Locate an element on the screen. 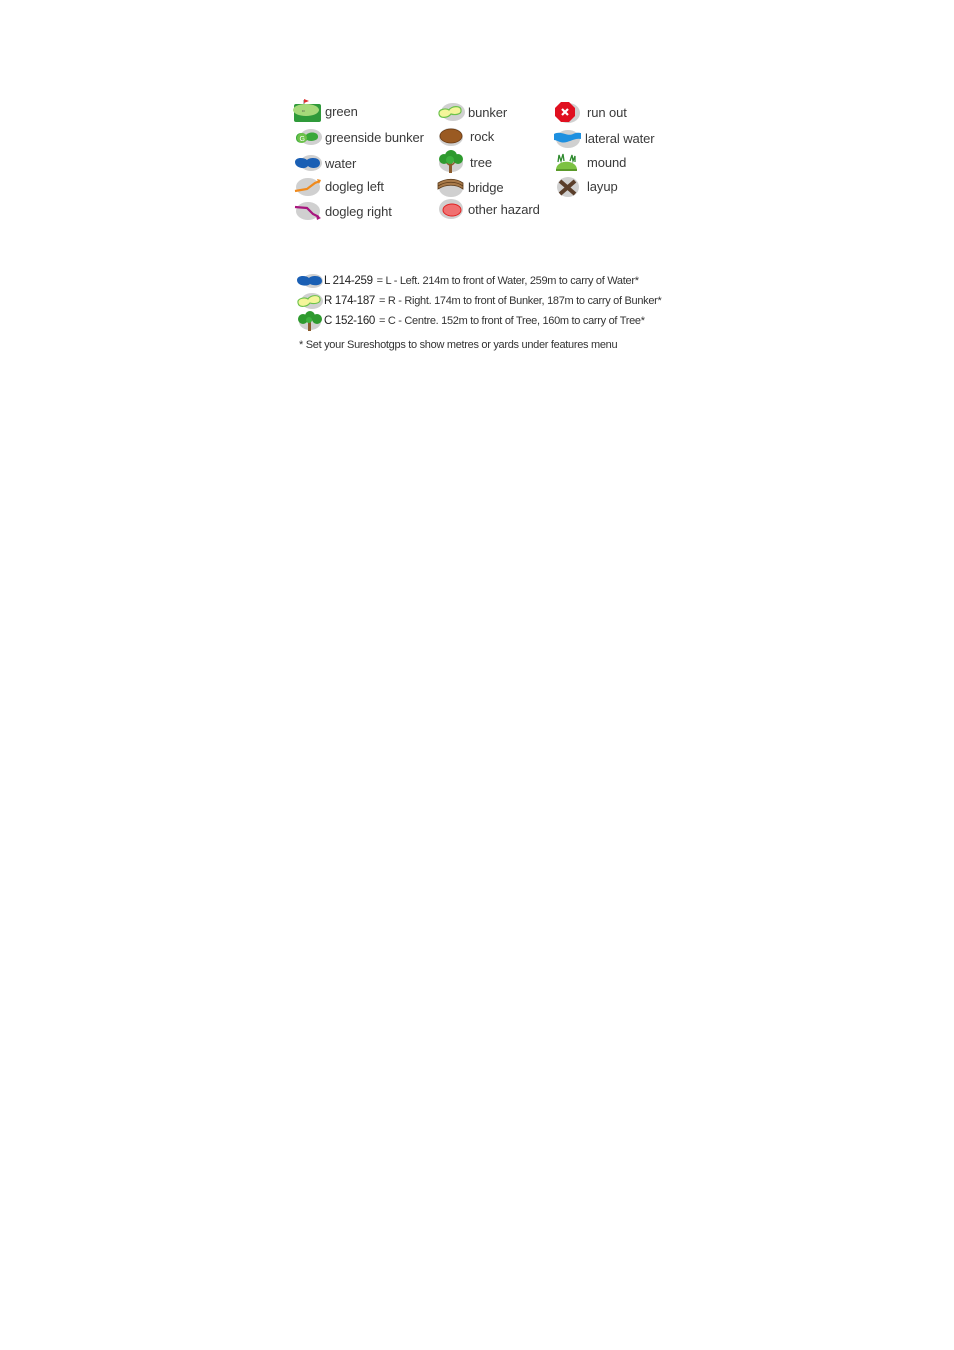  legend-item-run-out: run out is located at coordinates (590, 112).